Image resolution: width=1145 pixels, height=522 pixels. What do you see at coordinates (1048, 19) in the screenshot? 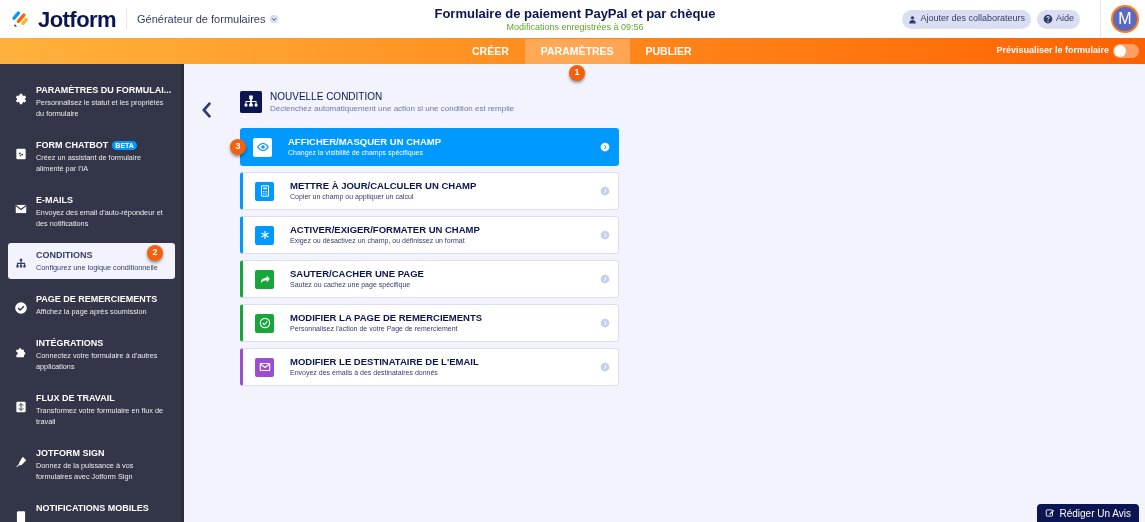
I see `help-icon` at bounding box center [1048, 19].